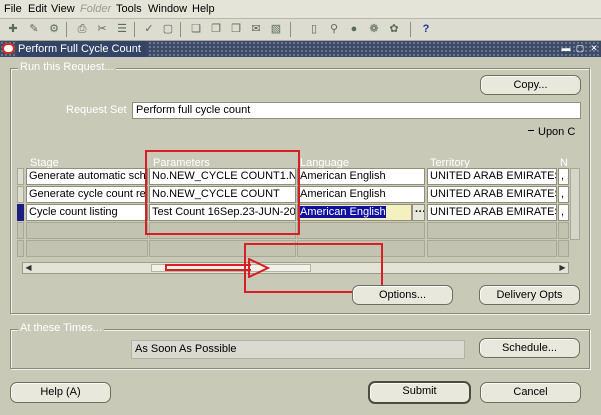  What do you see at coordinates (149, 29) in the screenshot?
I see `zoom-icon: ✓` at bounding box center [149, 29].